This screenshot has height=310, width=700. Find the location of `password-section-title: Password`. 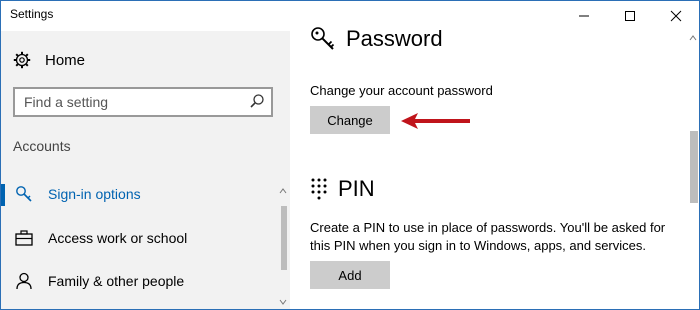

password-section-title: Password is located at coordinates (376, 39).